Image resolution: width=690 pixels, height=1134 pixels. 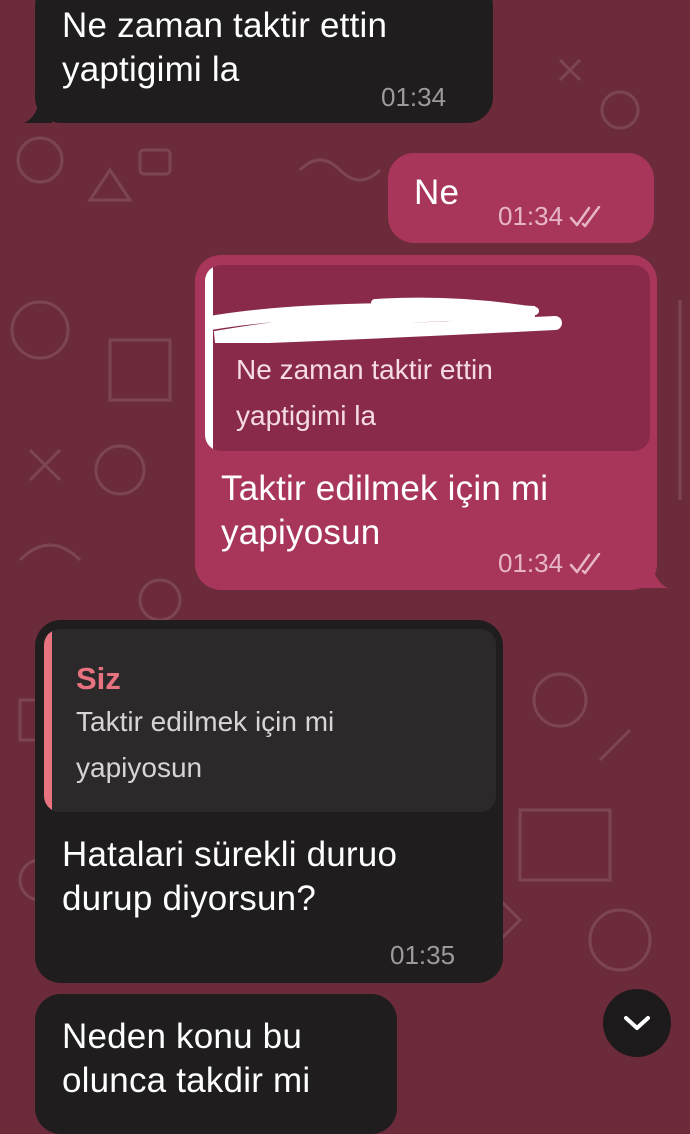 What do you see at coordinates (186, 1080) in the screenshot?
I see `message-text-line: olunca takdir mi` at bounding box center [186, 1080].